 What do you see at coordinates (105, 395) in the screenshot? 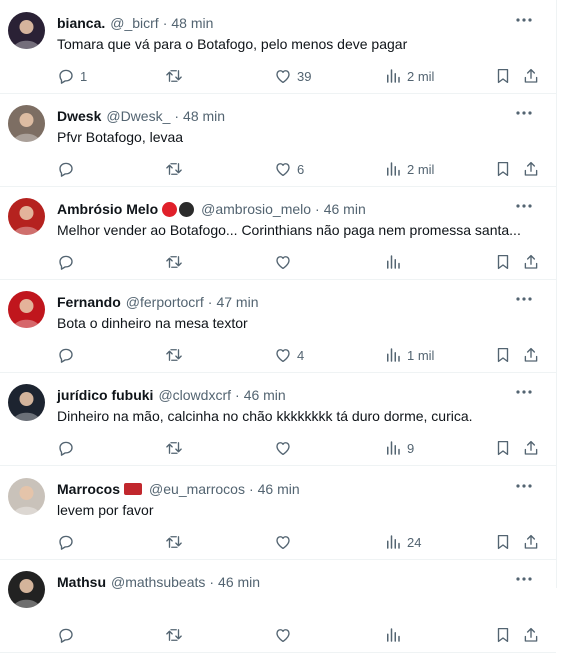
I see `display-name: jurídico fubuki` at bounding box center [105, 395].